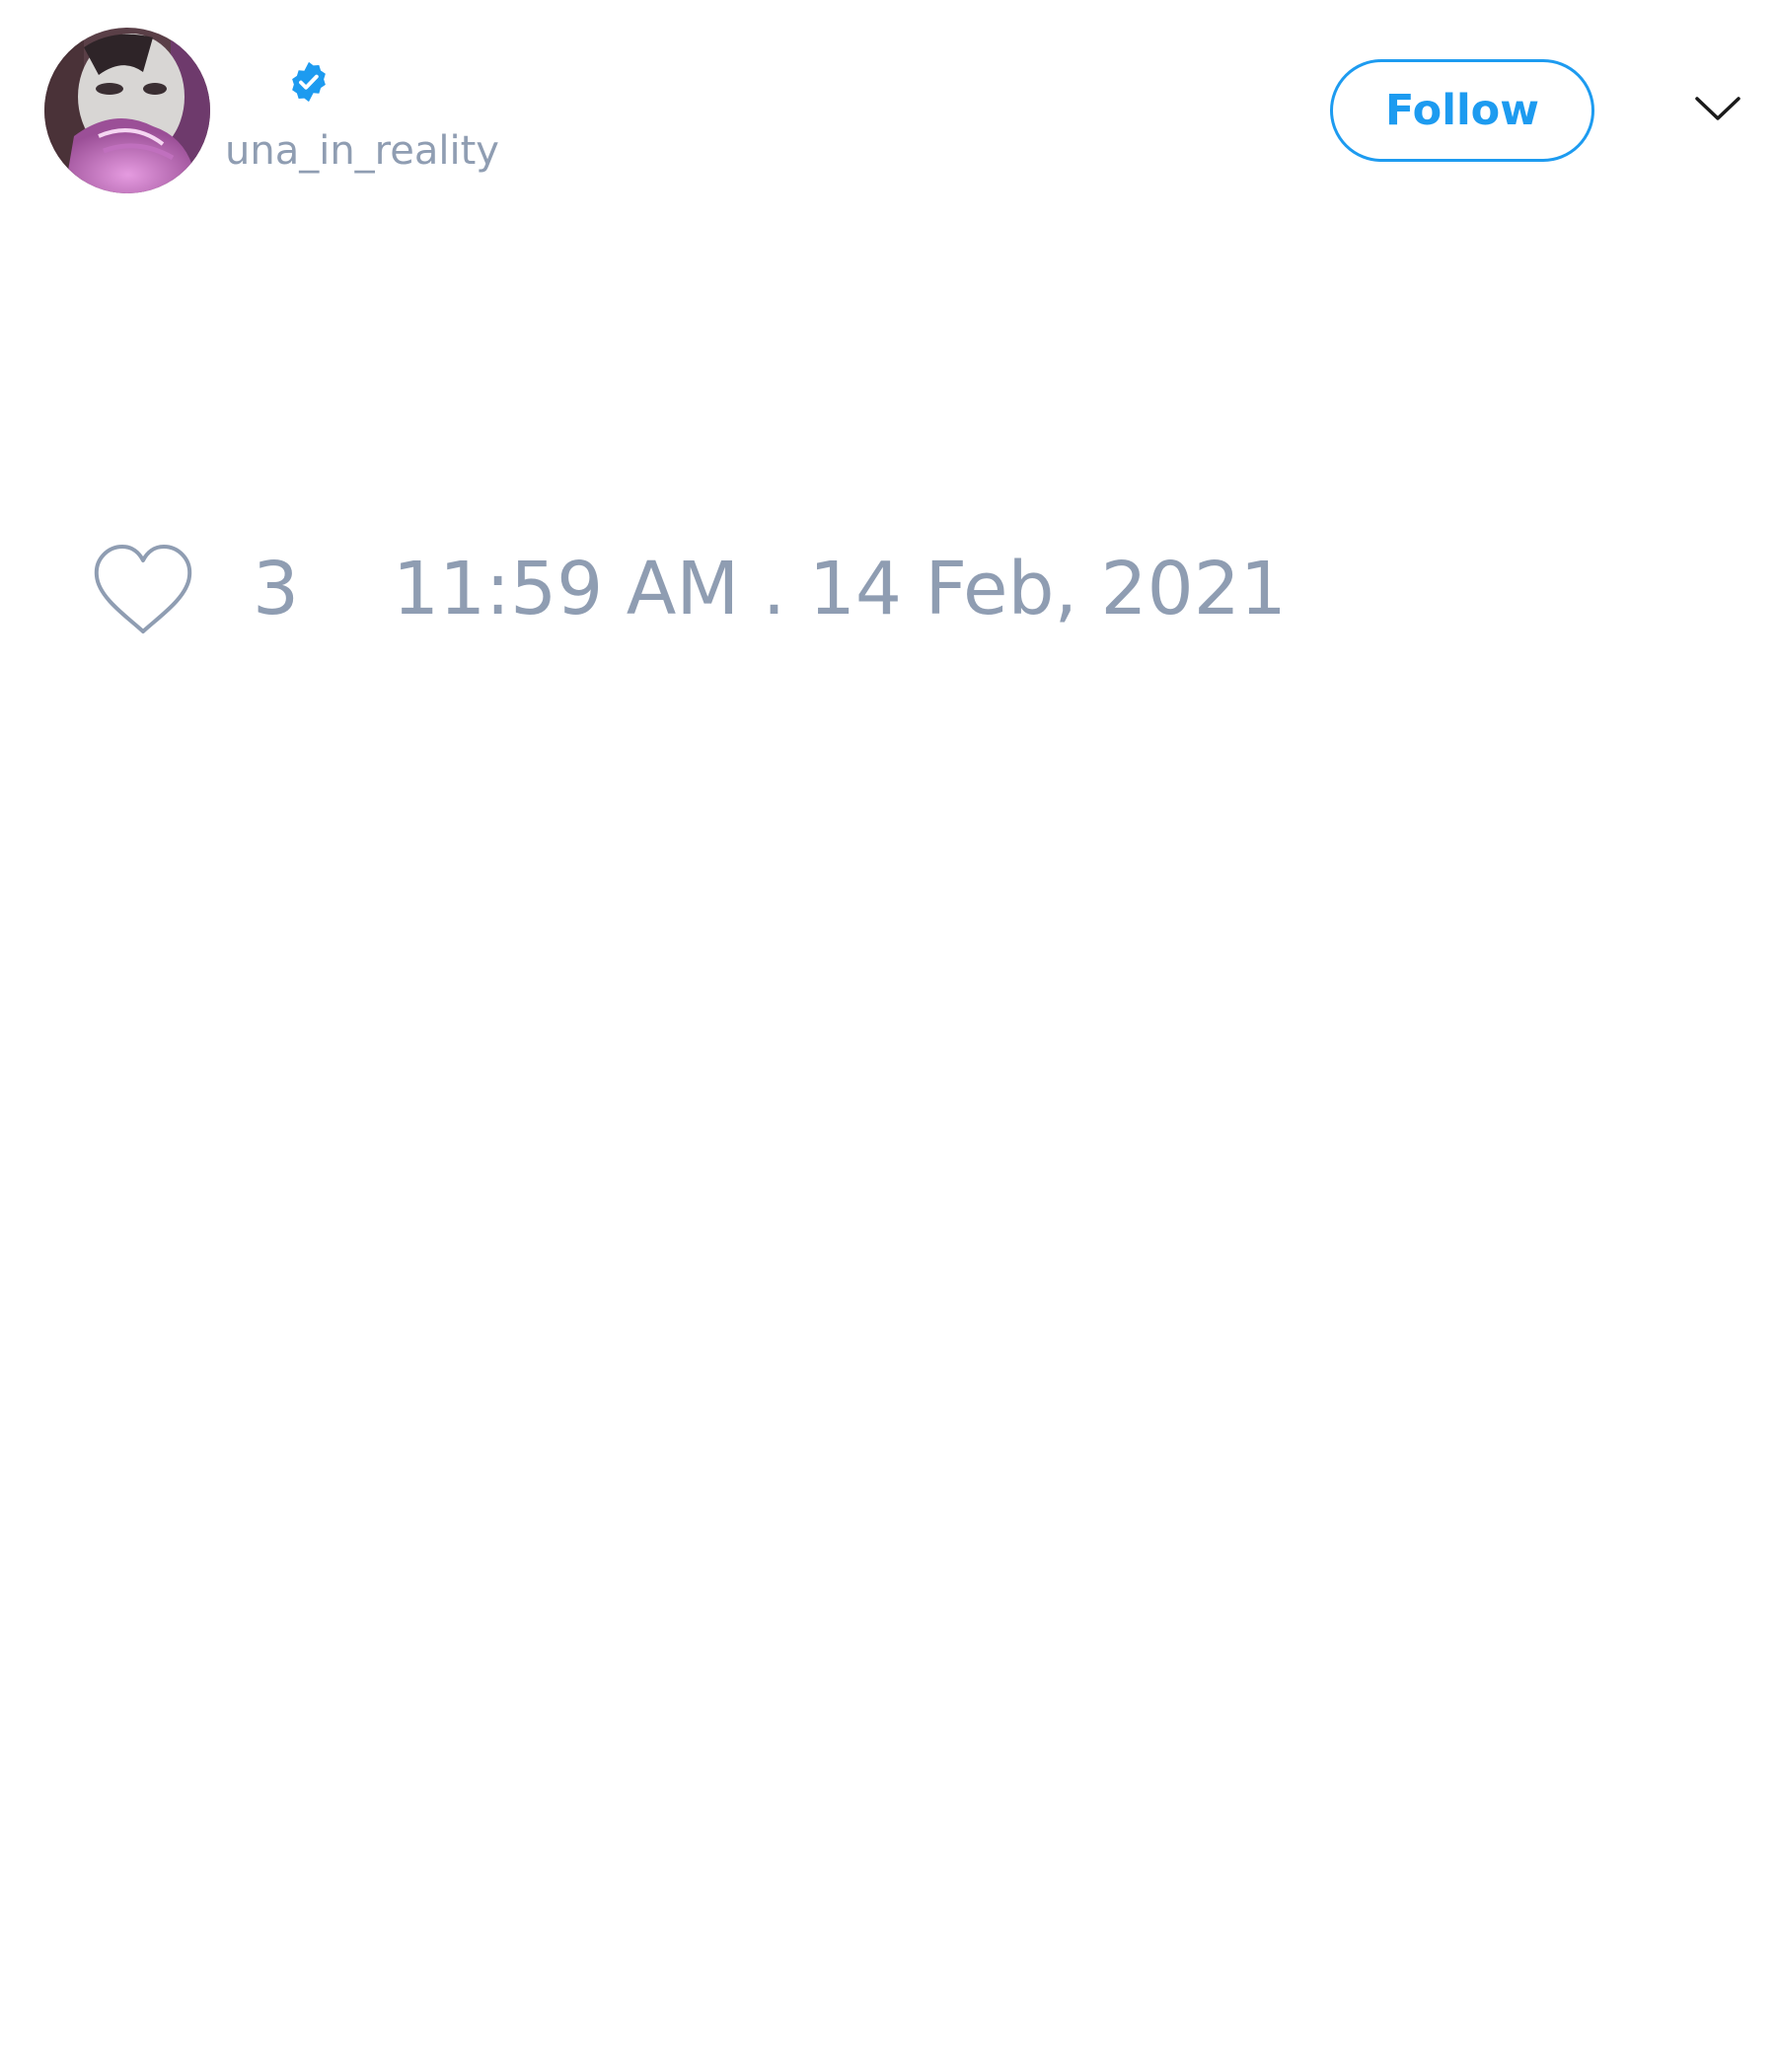 The width and height of the screenshot is (1776, 2072). What do you see at coordinates (1462, 111) in the screenshot?
I see `follow-button: Follow` at bounding box center [1462, 111].